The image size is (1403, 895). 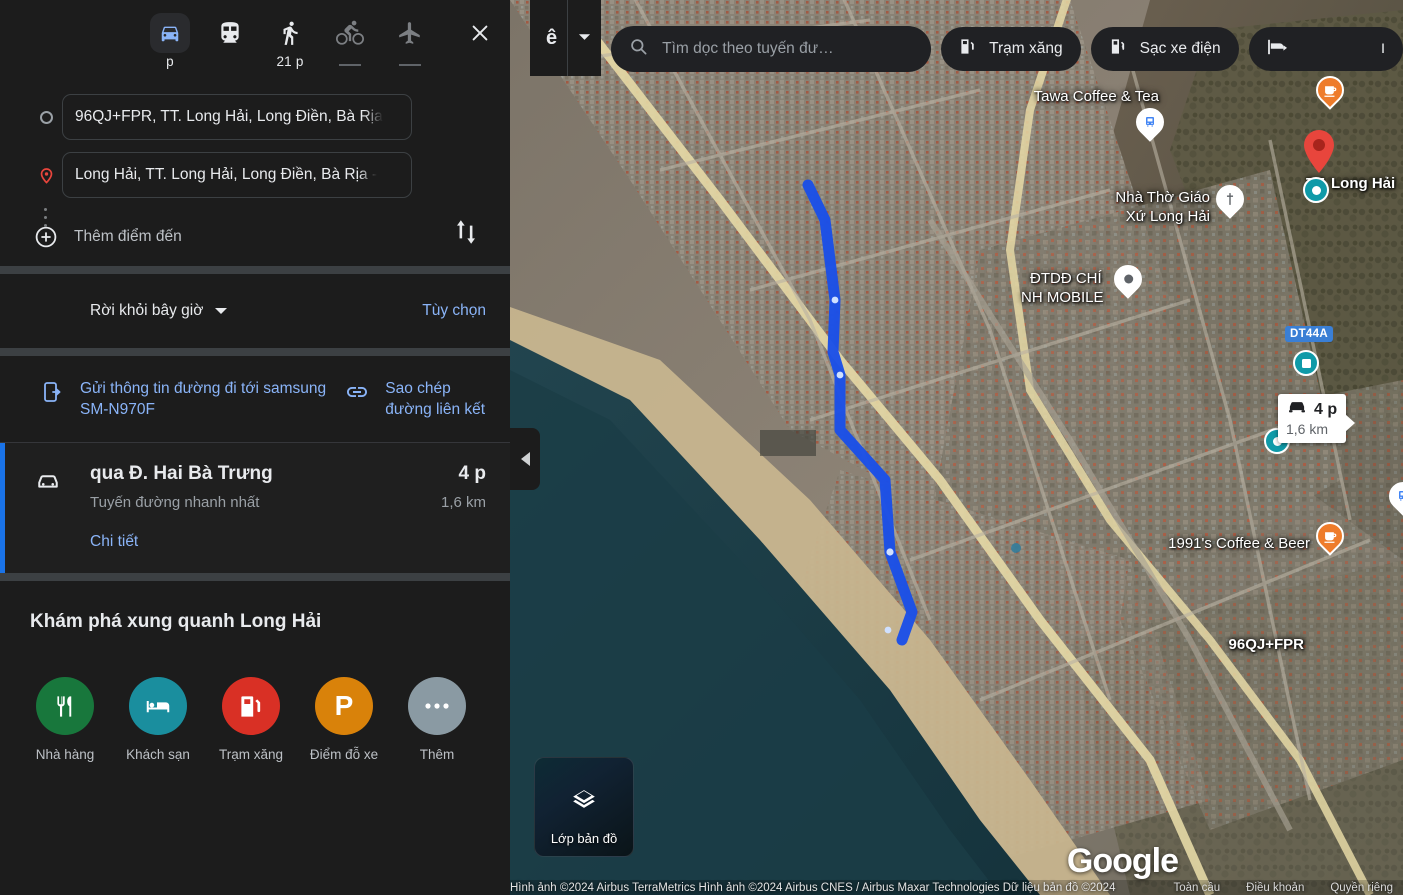 What do you see at coordinates (1128, 279) in the screenshot?
I see `poi-marker-shop` at bounding box center [1128, 279].